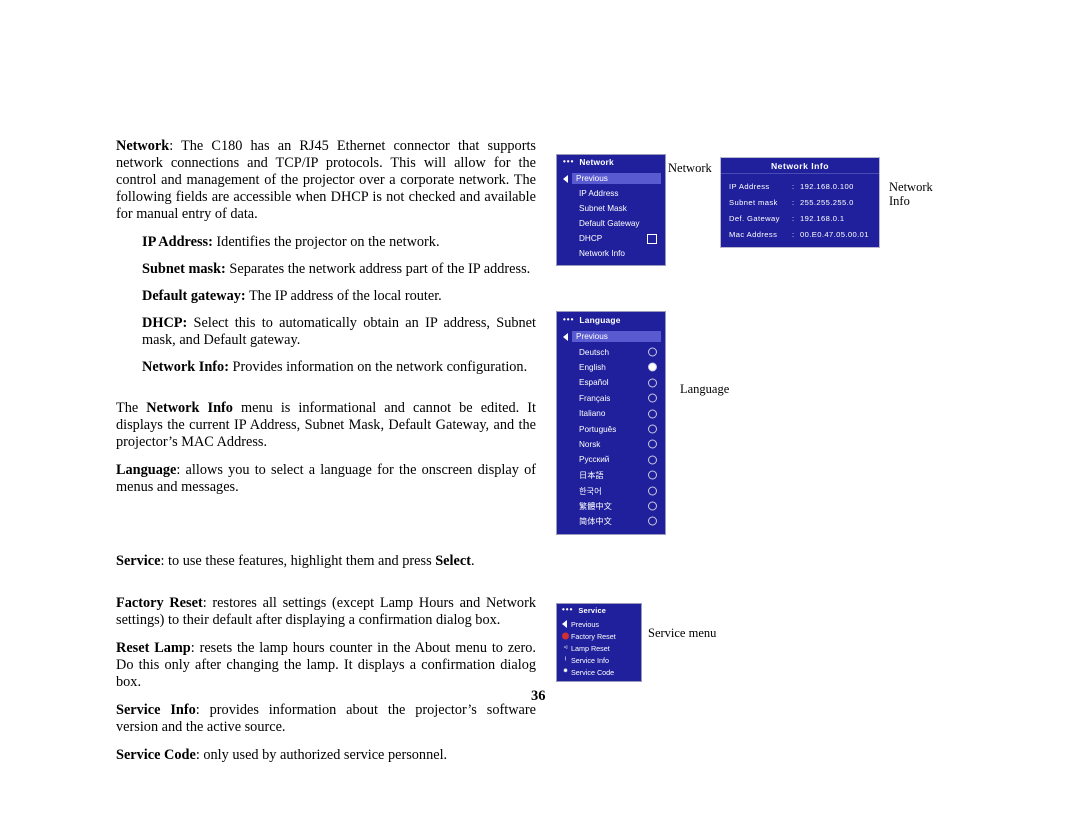  Describe the element at coordinates (592, 367) in the screenshot. I see `language-option-english-label: English` at that location.